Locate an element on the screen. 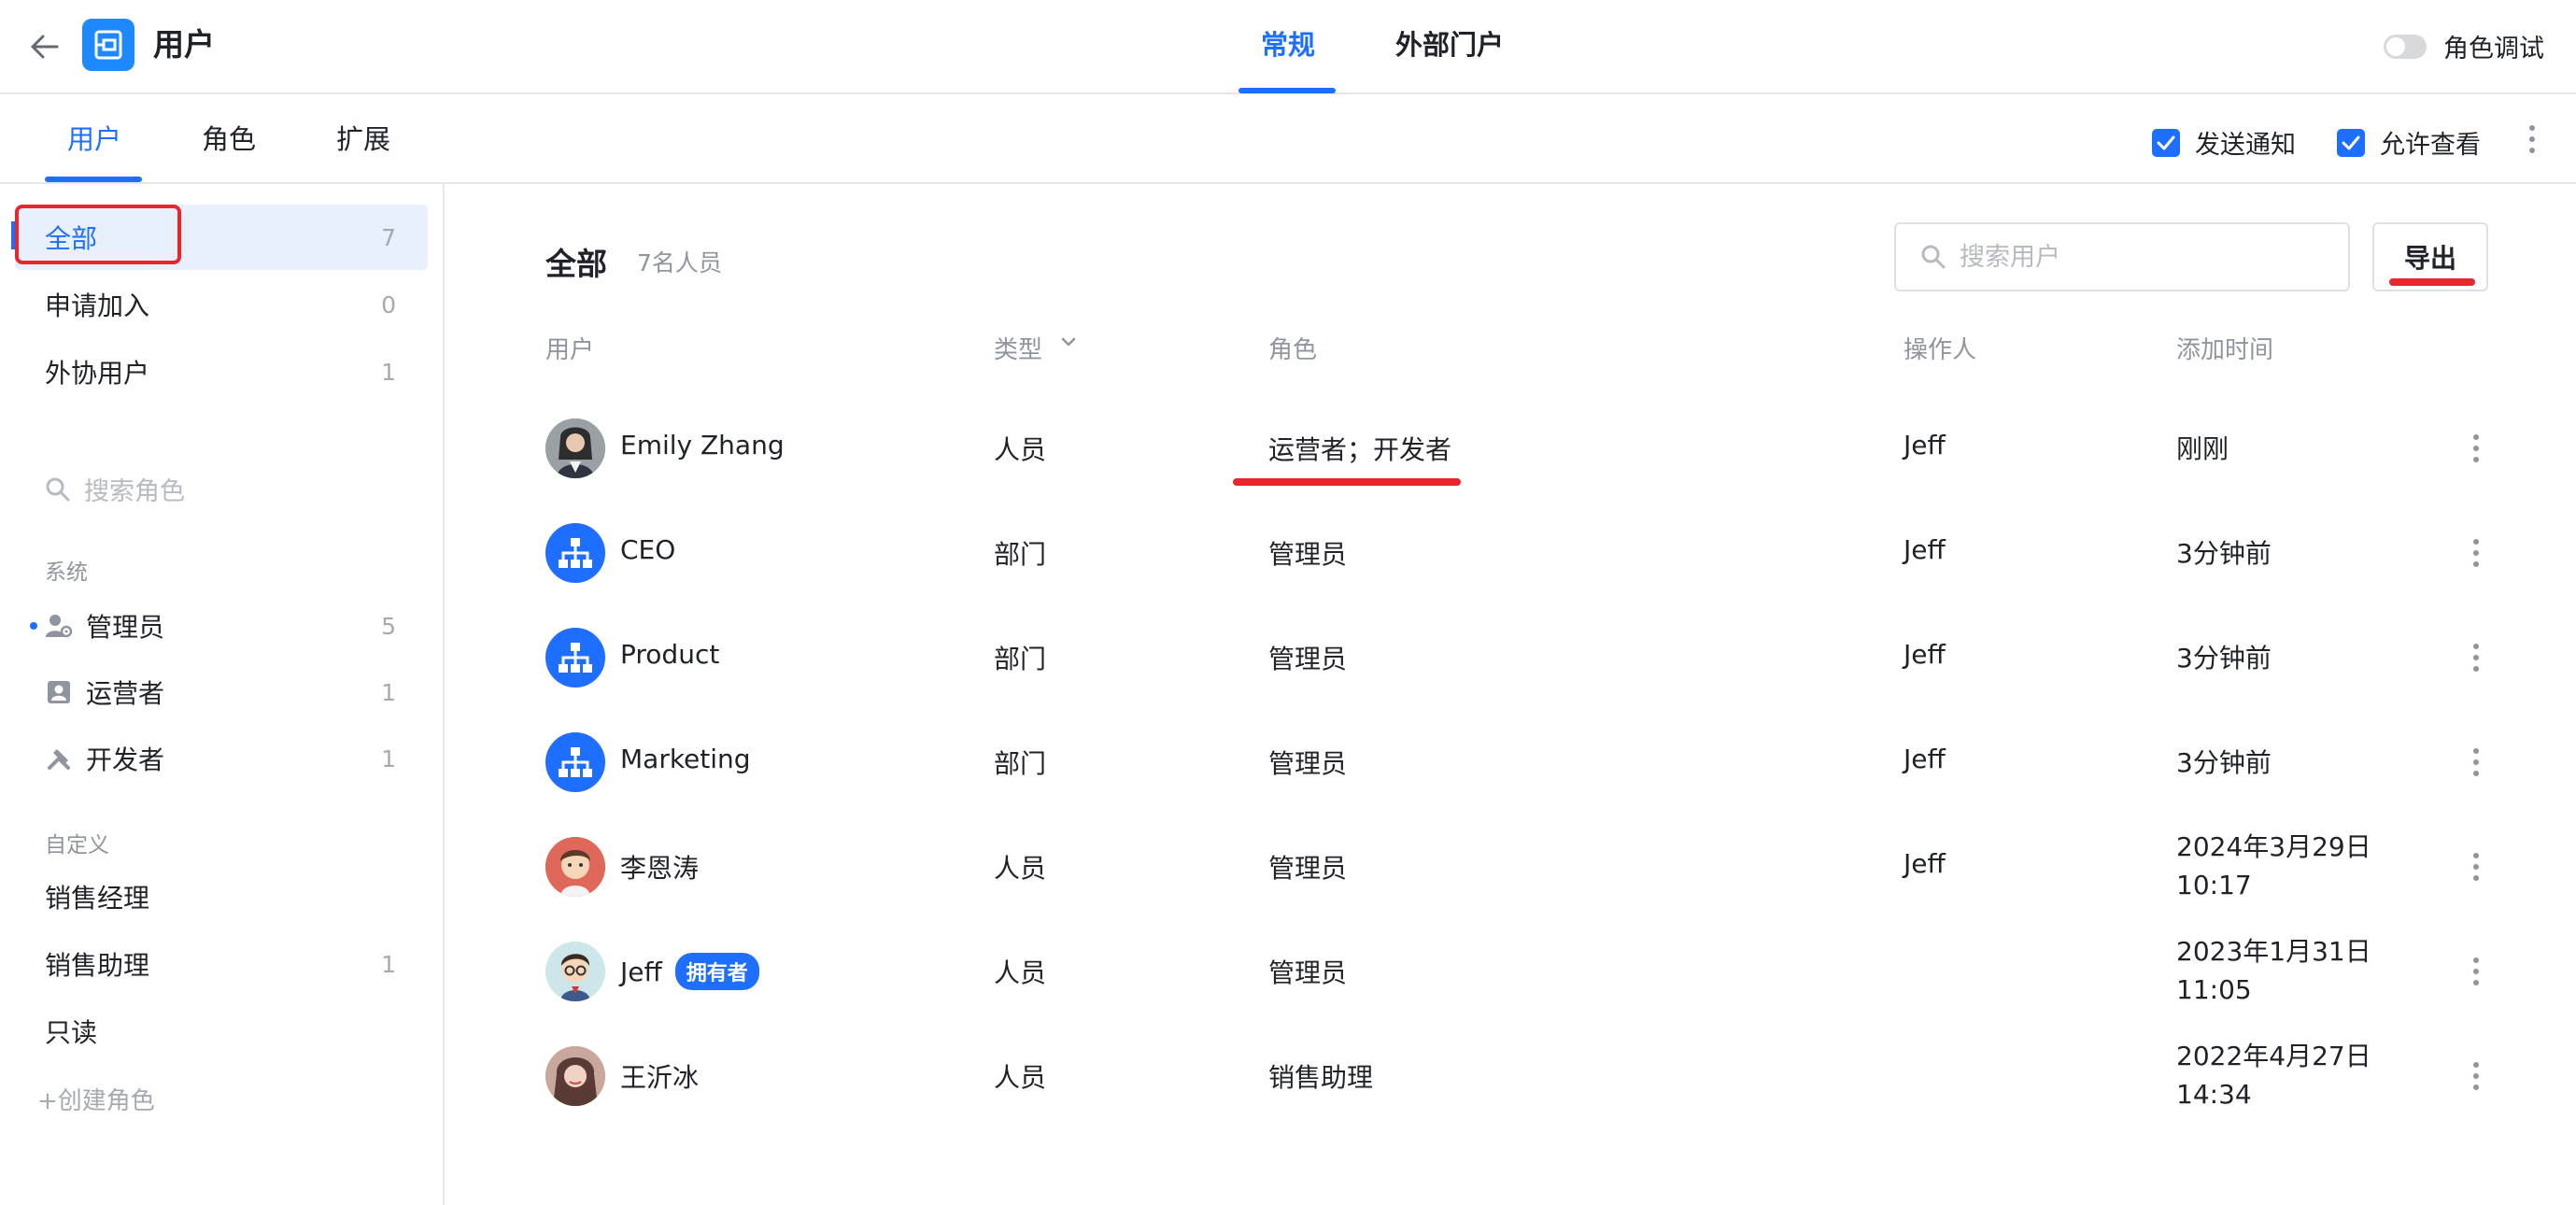 The image size is (2576, 1205). role-debug-toggle: 角色调试 is located at coordinates (2464, 46).